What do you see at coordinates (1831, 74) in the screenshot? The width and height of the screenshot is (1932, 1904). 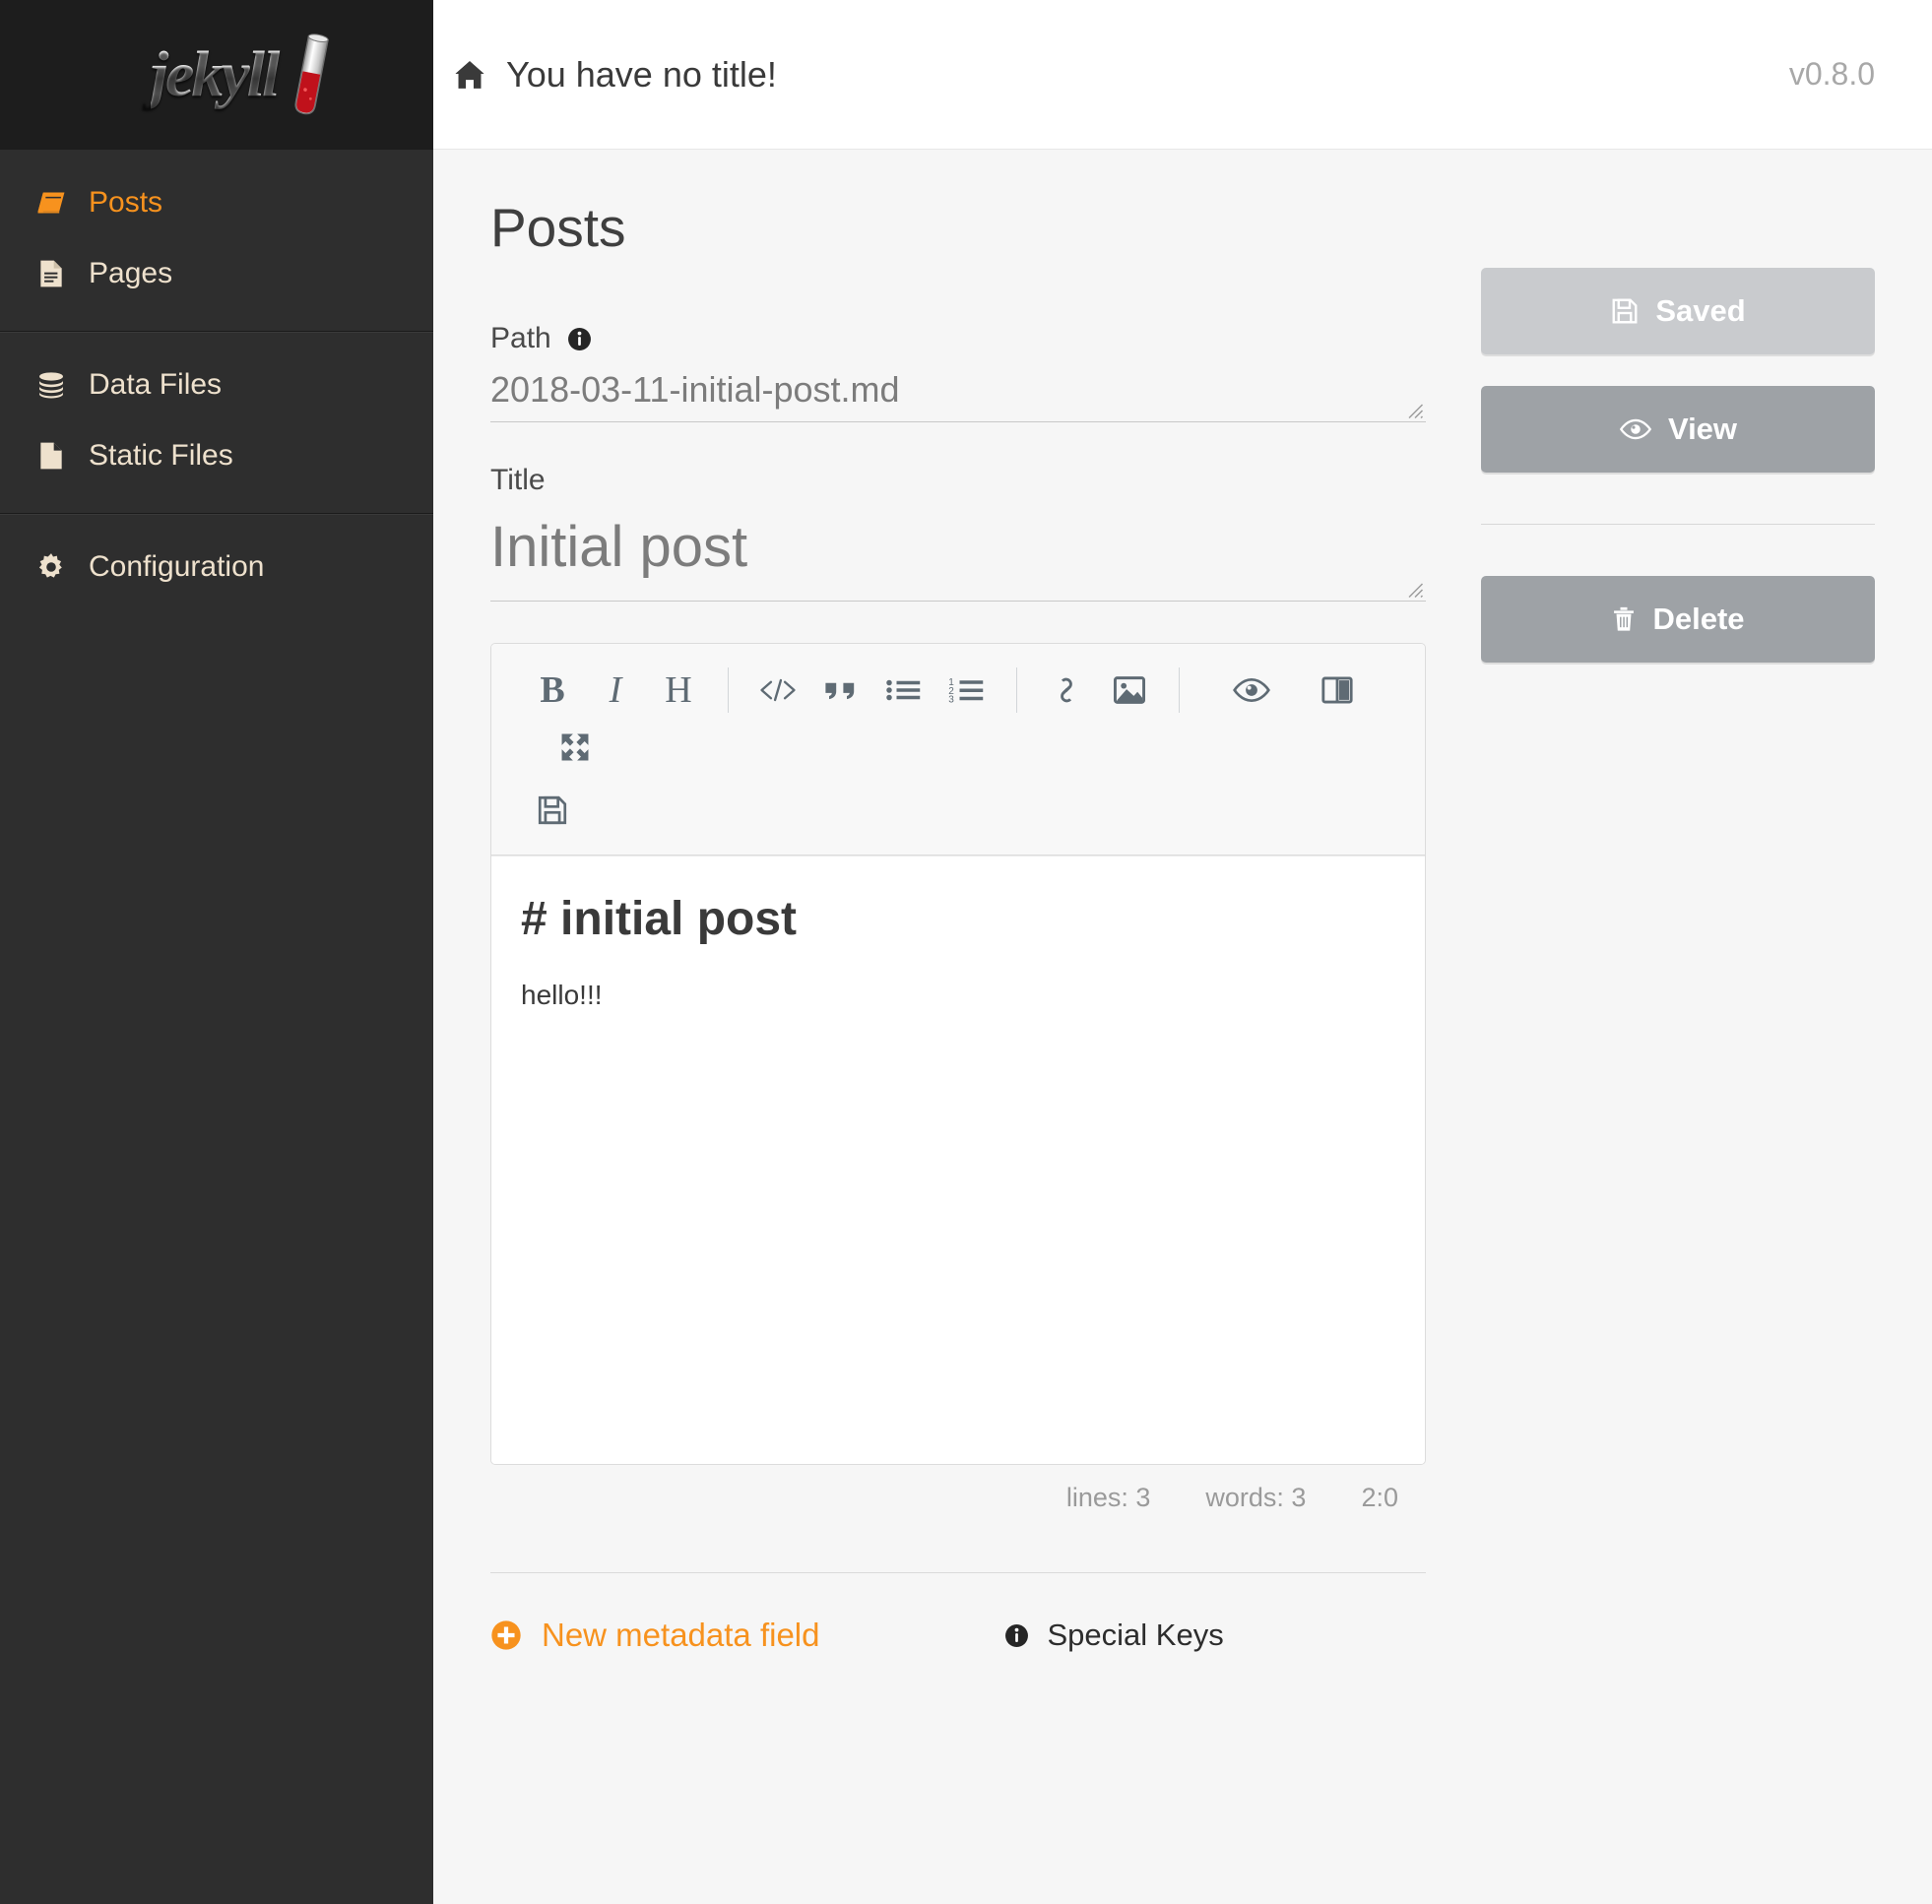 I see `version-label: v0.8.0` at bounding box center [1831, 74].